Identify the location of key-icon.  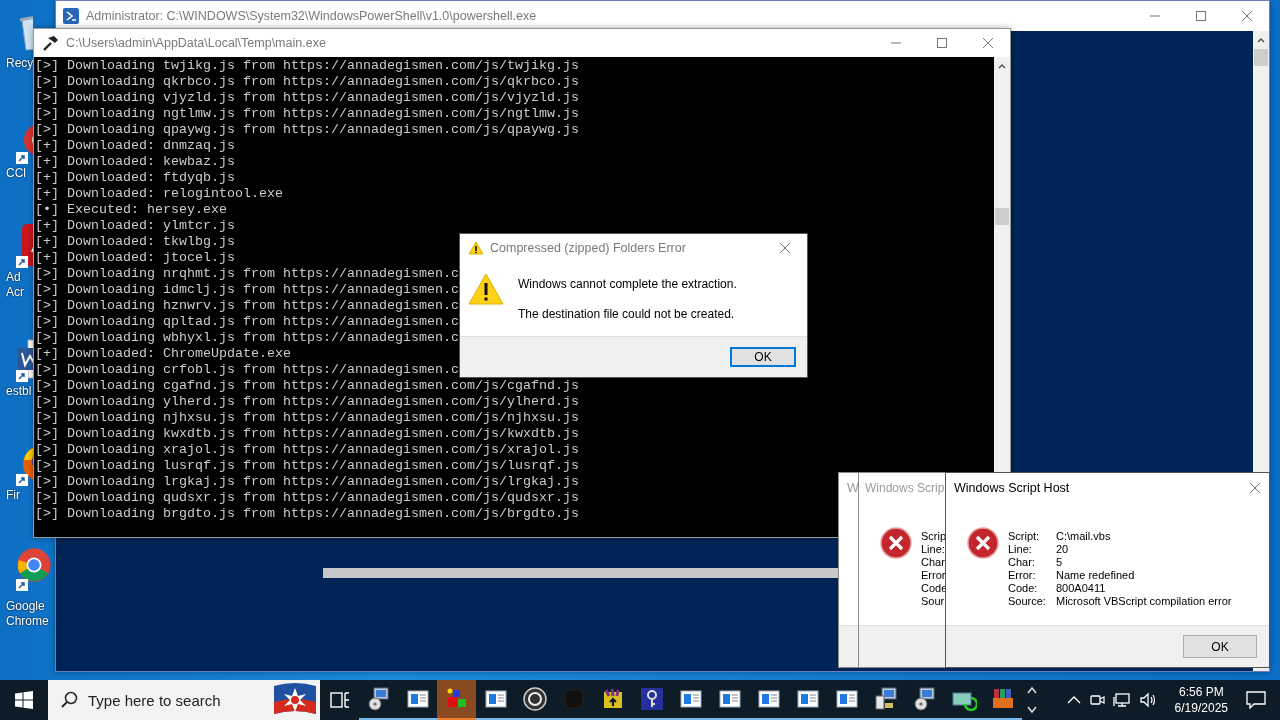
(651, 699).